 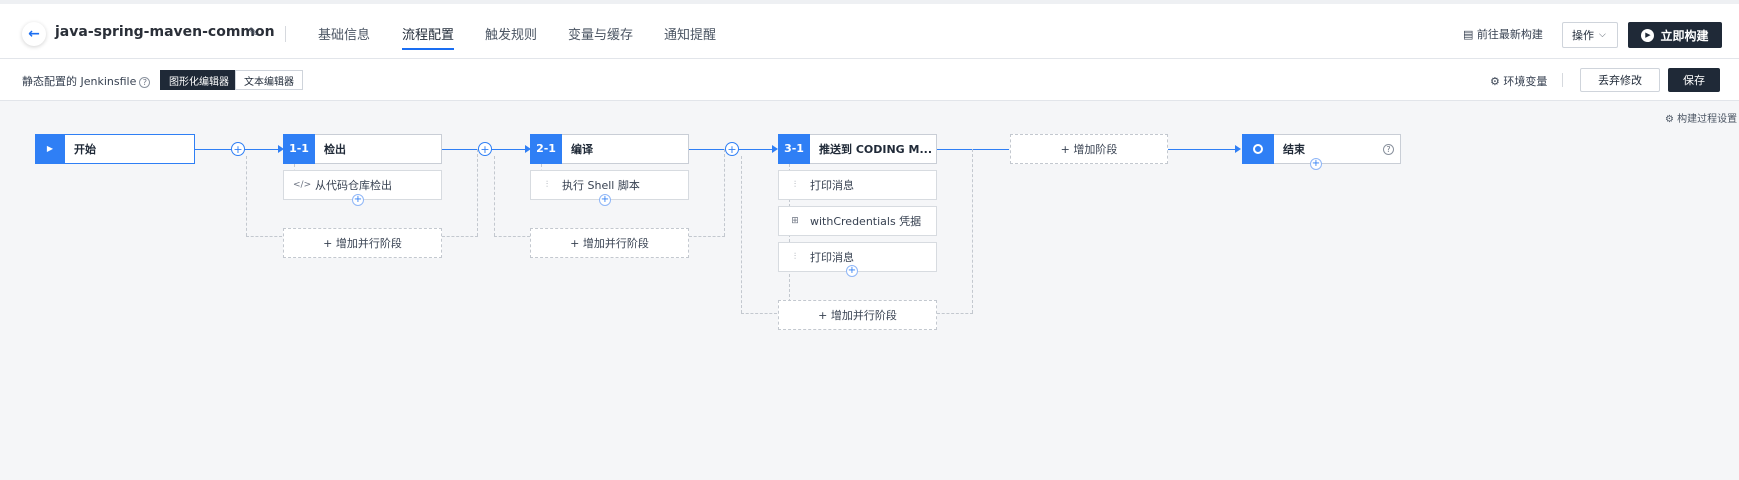 I want to click on chevron-down-icon: ⌵, so click(x=1602, y=35).